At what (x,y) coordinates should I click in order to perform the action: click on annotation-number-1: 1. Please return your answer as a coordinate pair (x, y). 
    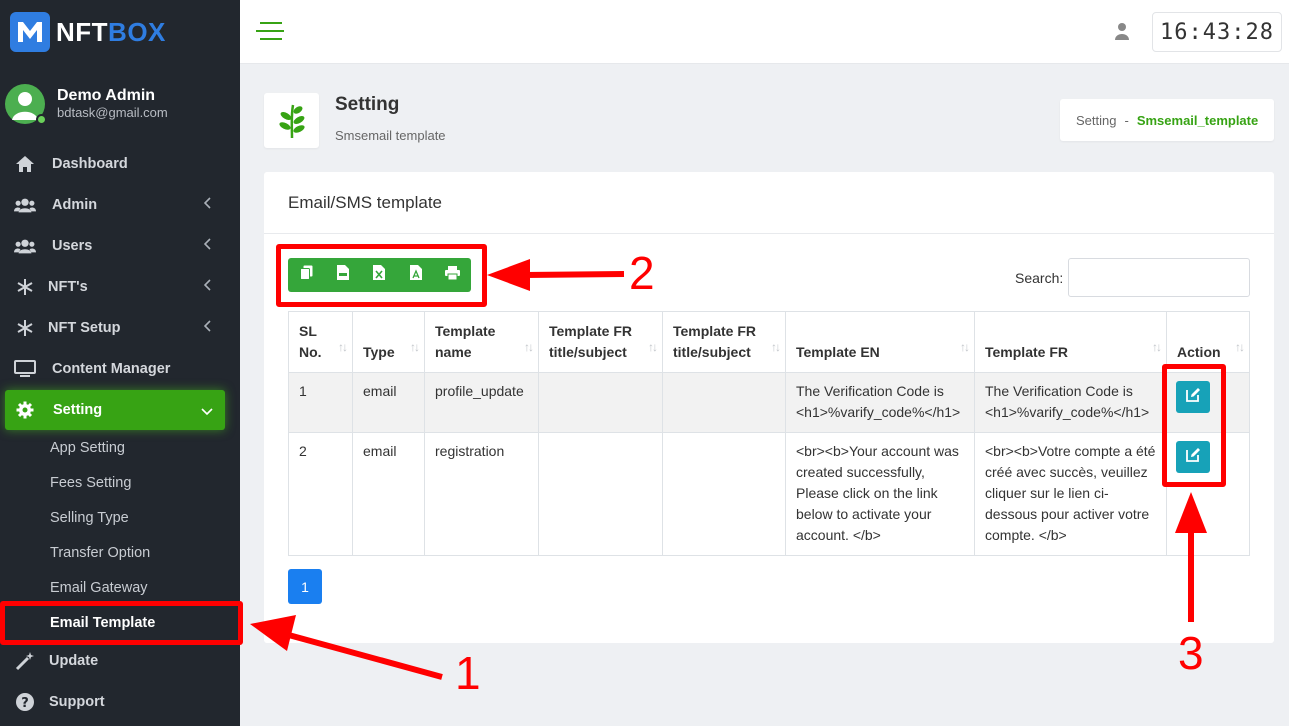
    Looking at the image, I should click on (468, 673).